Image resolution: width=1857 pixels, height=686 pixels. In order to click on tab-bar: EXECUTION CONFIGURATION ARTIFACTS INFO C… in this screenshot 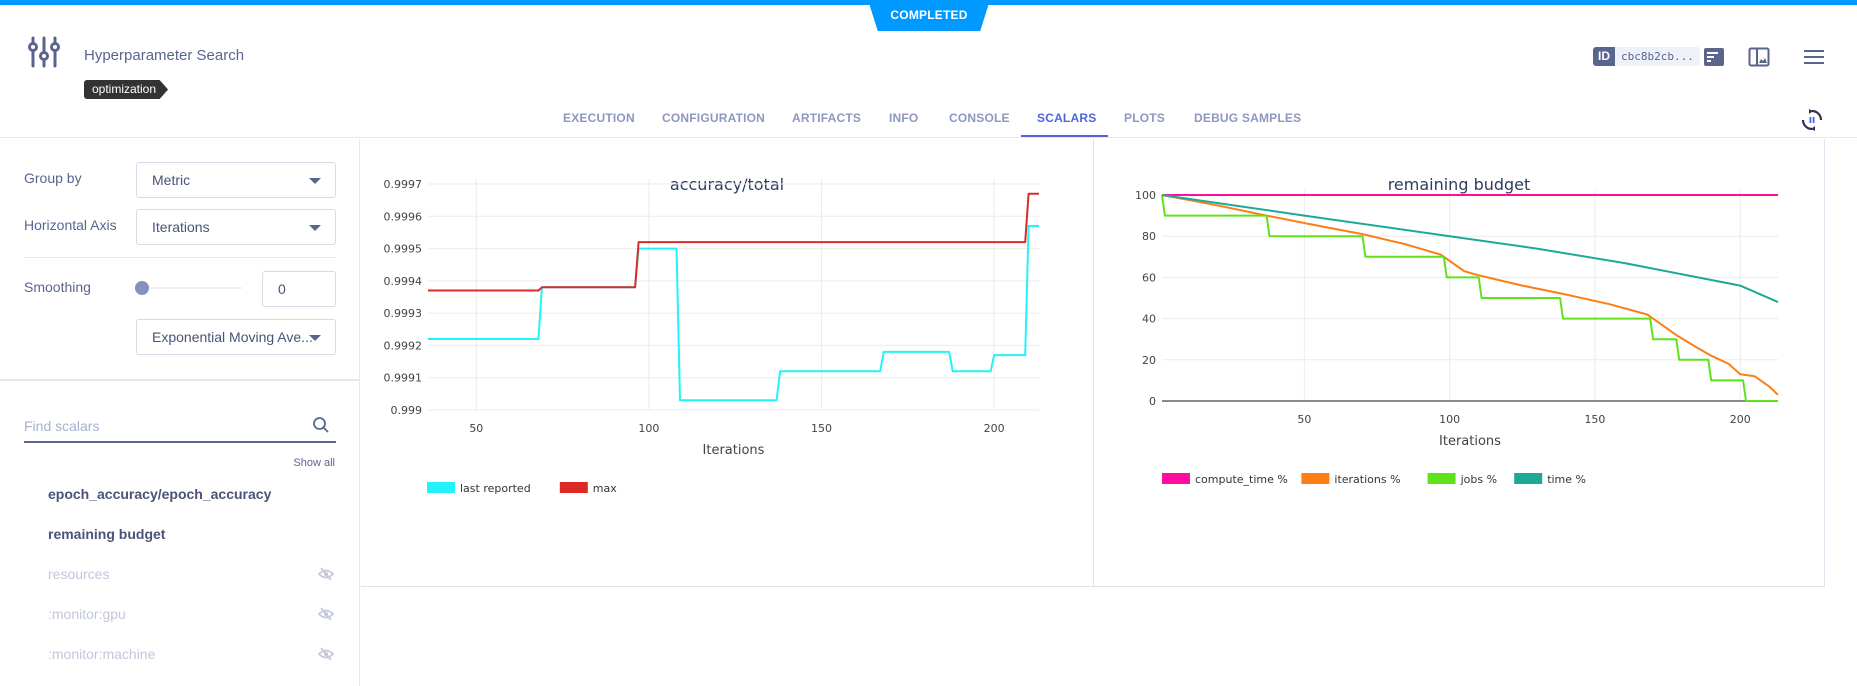, I will do `click(928, 121)`.